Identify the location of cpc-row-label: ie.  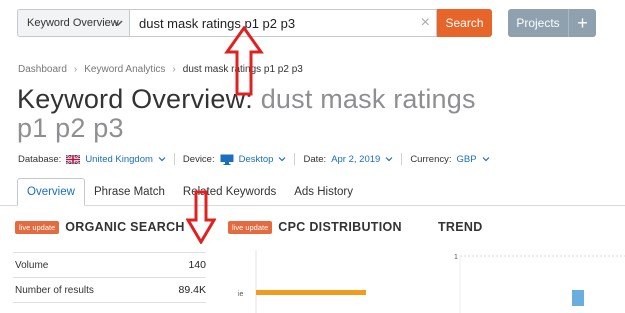
(241, 294).